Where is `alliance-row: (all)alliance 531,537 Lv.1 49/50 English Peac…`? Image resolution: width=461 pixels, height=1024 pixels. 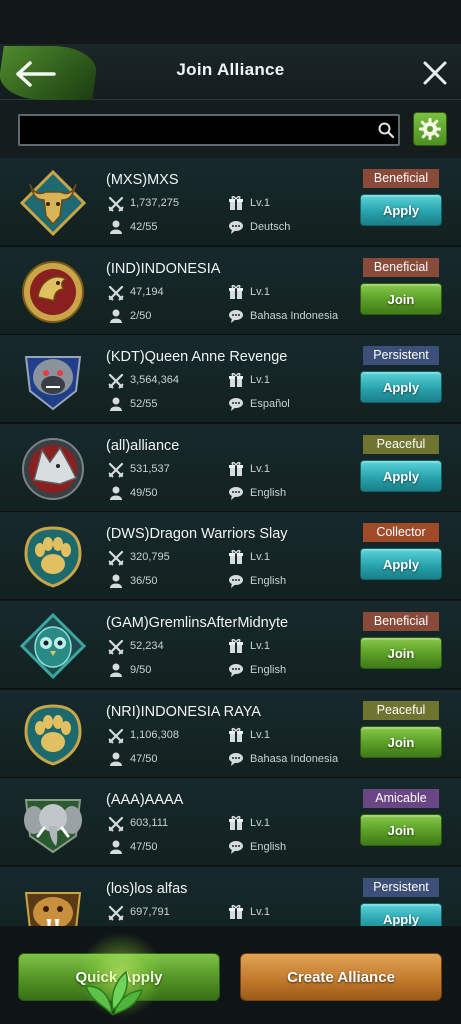
alliance-row: (all)alliance 531,537 Lv.1 49/50 English Peac… is located at coordinates (230, 468).